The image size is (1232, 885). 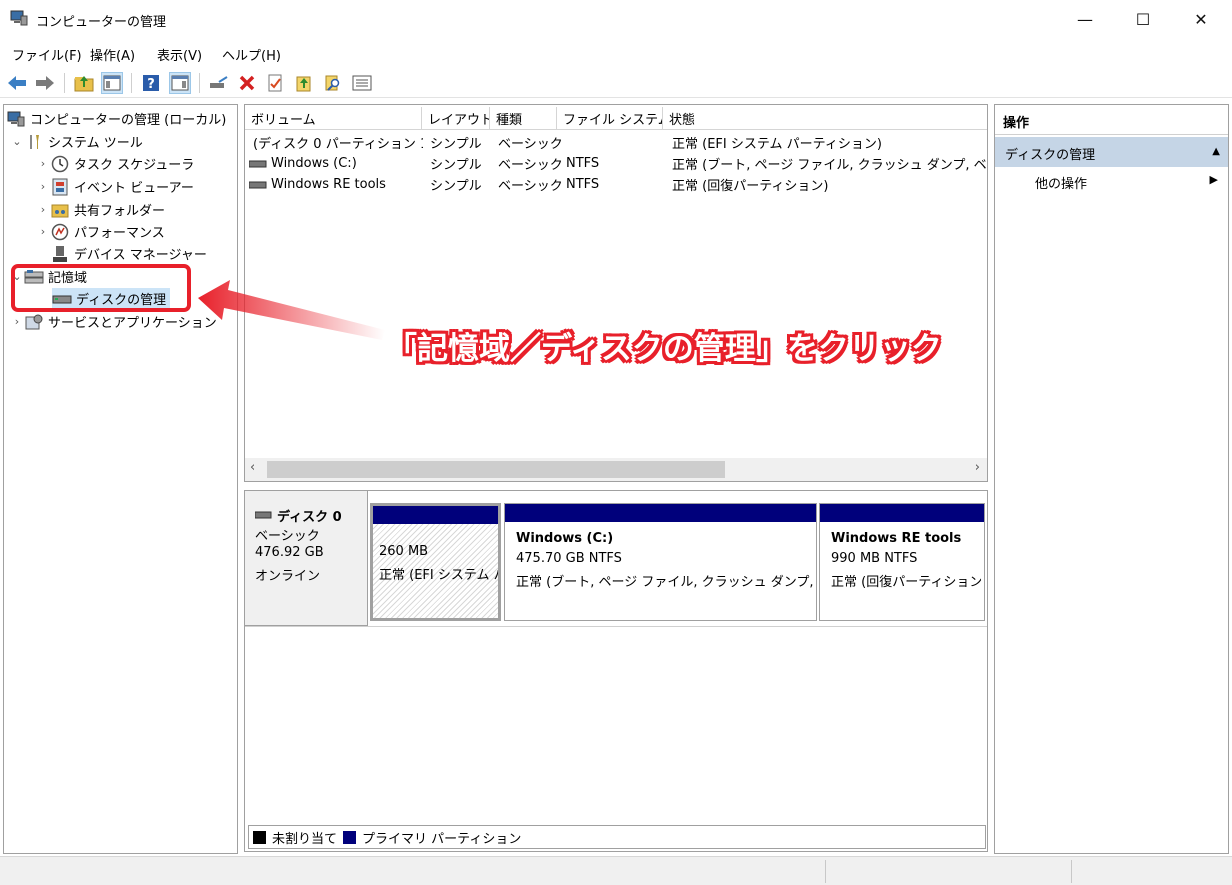 What do you see at coordinates (60, 164) in the screenshot?
I see `clock-icon` at bounding box center [60, 164].